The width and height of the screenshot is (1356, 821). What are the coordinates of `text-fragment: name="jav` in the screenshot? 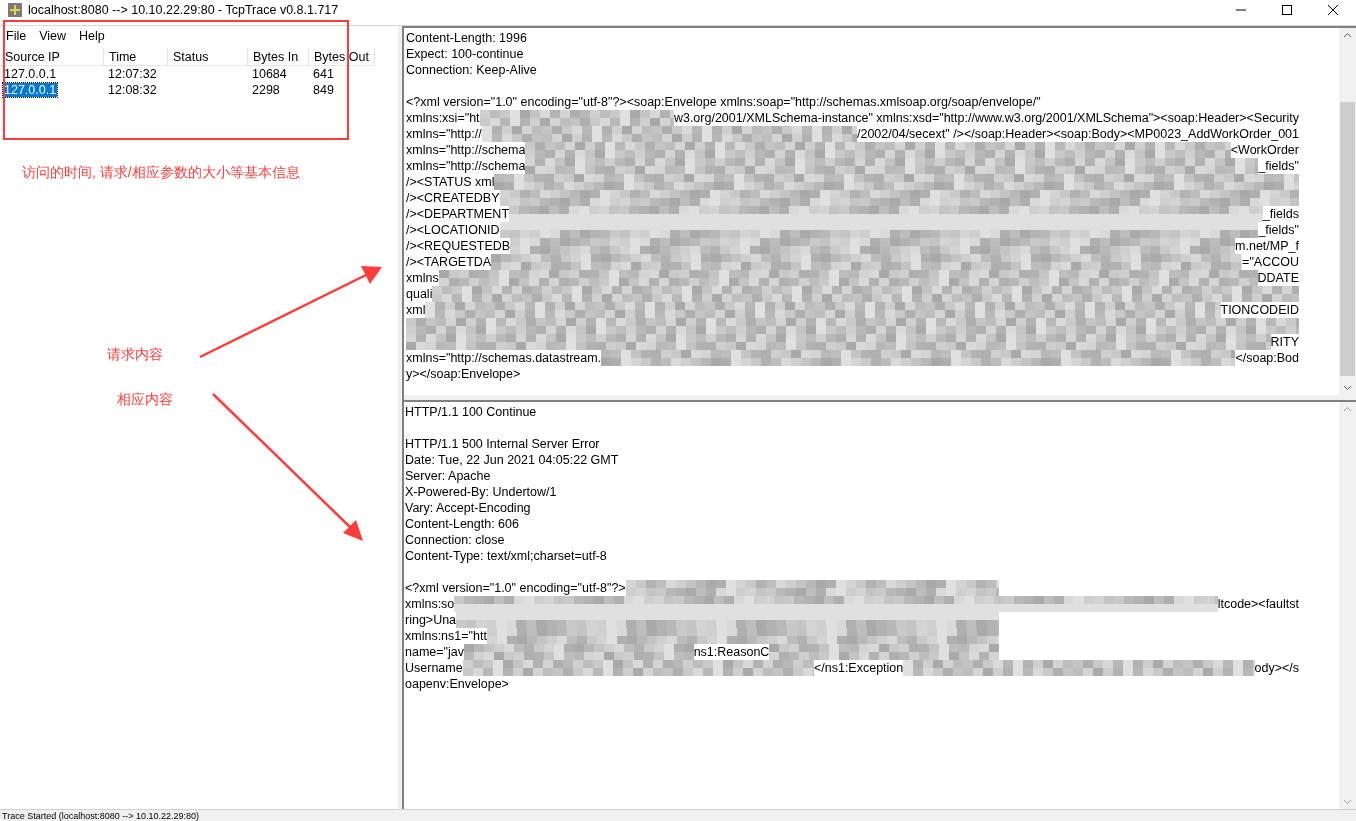 It's located at (434, 652).